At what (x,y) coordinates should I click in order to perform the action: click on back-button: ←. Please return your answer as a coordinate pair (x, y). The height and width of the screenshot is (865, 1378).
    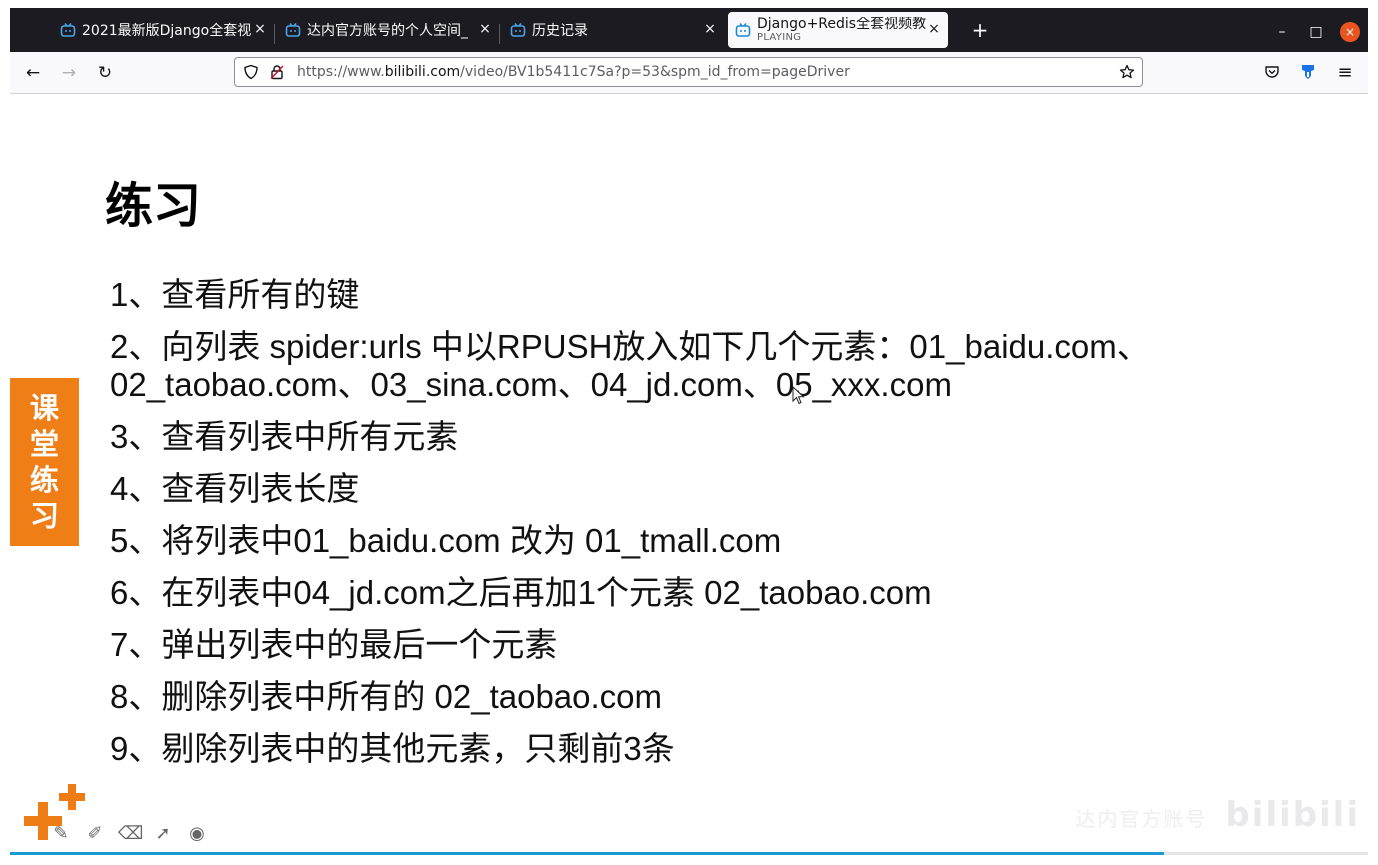
    Looking at the image, I should click on (33, 73).